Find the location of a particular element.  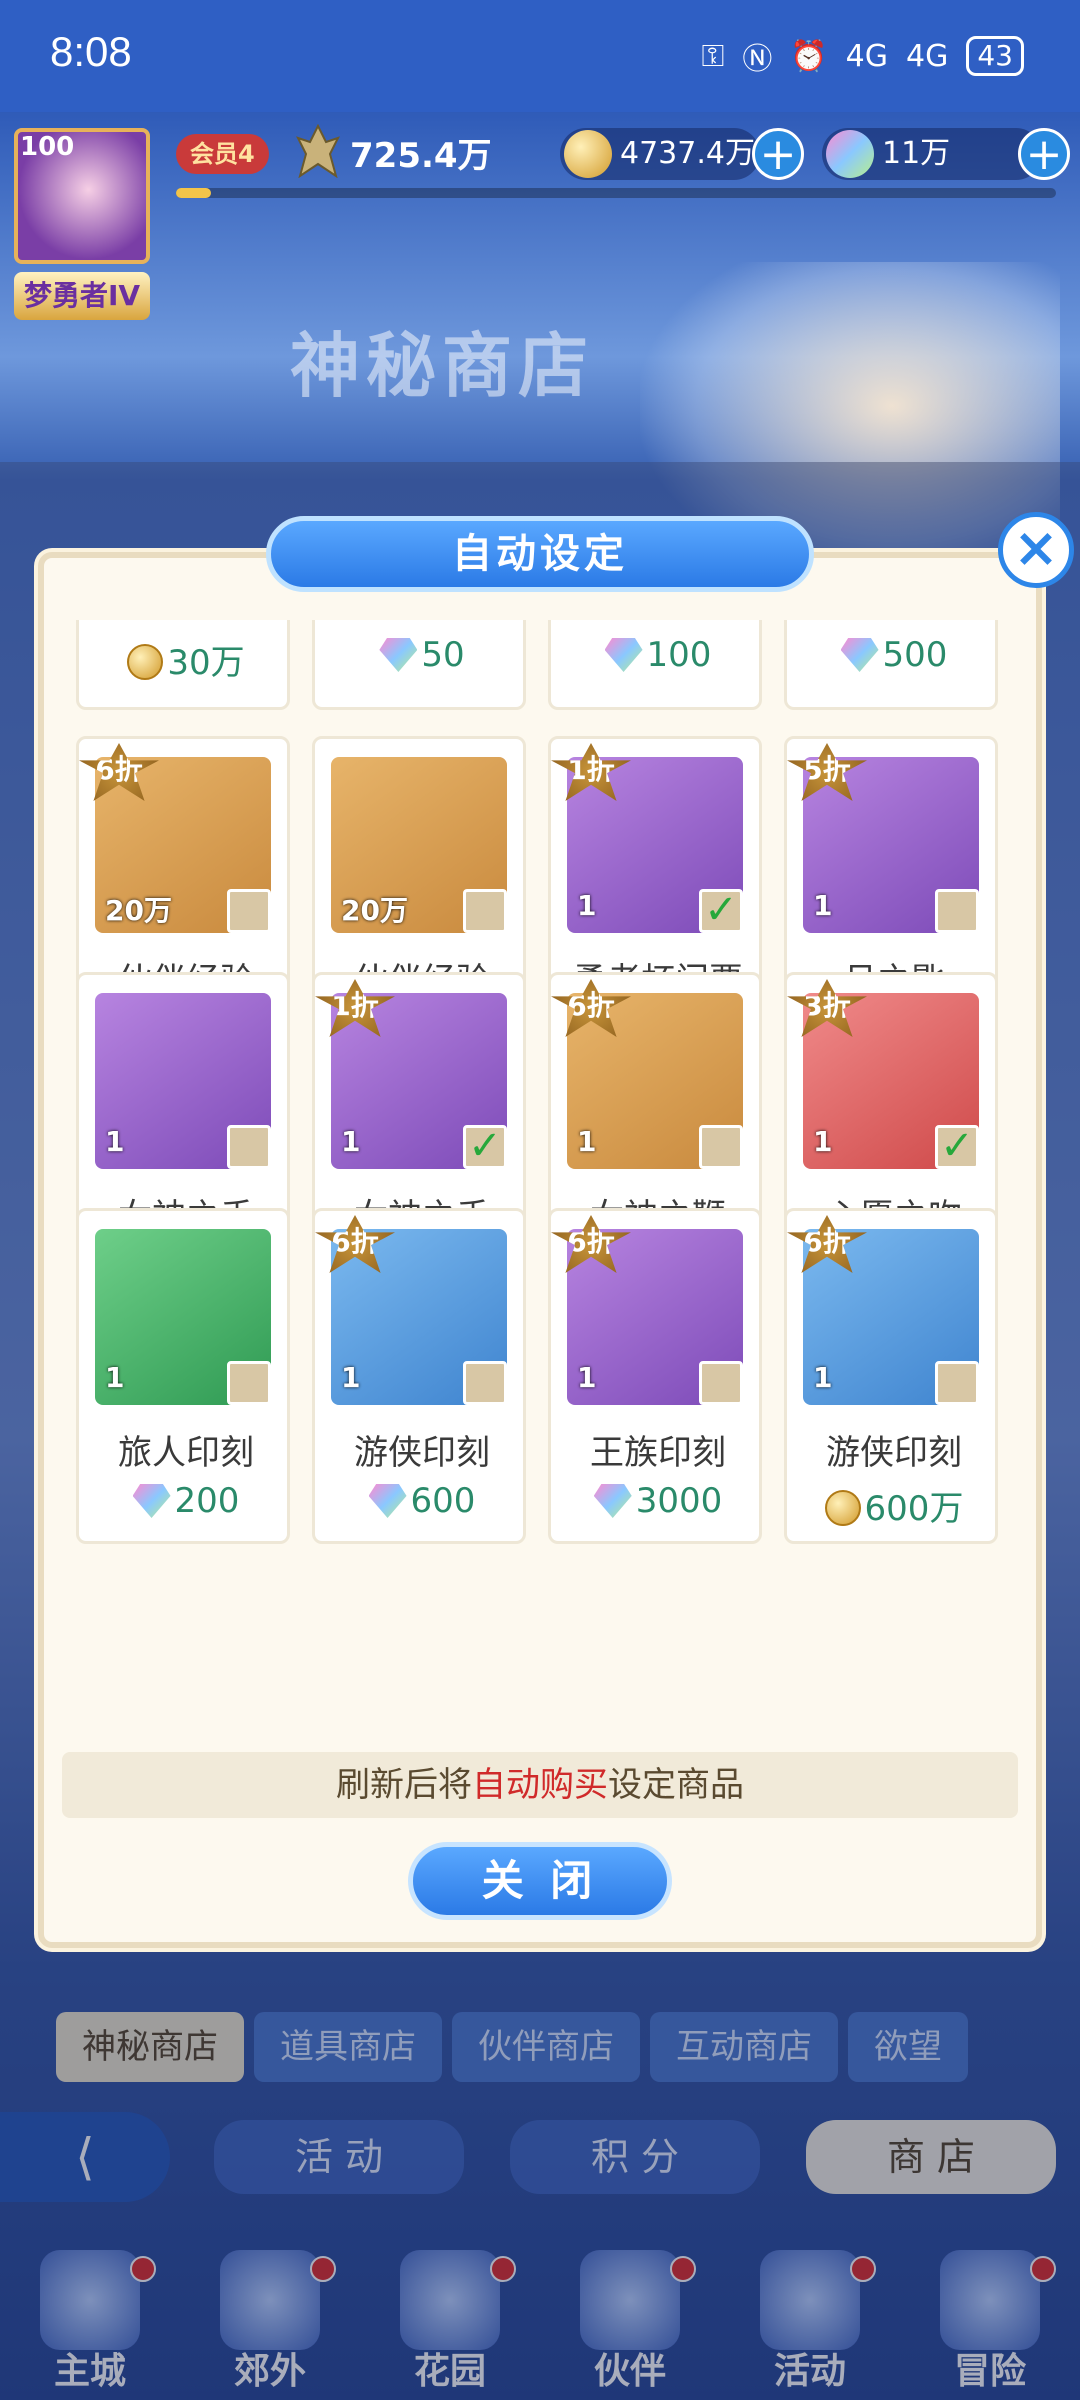

price-value: 3000 is located at coordinates (679, 1501).